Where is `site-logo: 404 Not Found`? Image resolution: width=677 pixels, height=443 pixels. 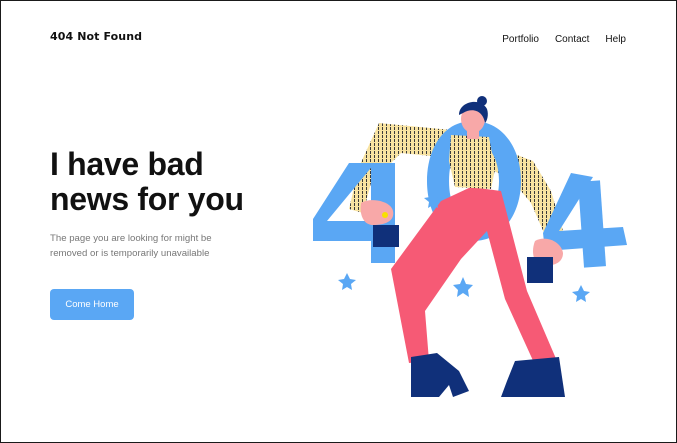
site-logo: 404 Not Found is located at coordinates (96, 36).